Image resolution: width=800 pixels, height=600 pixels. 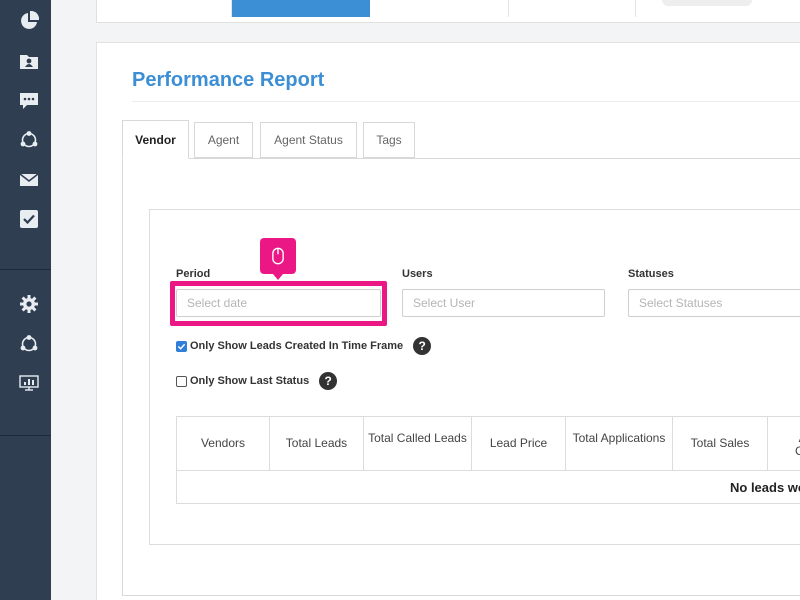 I want to click on only-last-status-checkbox, so click(x=181, y=381).